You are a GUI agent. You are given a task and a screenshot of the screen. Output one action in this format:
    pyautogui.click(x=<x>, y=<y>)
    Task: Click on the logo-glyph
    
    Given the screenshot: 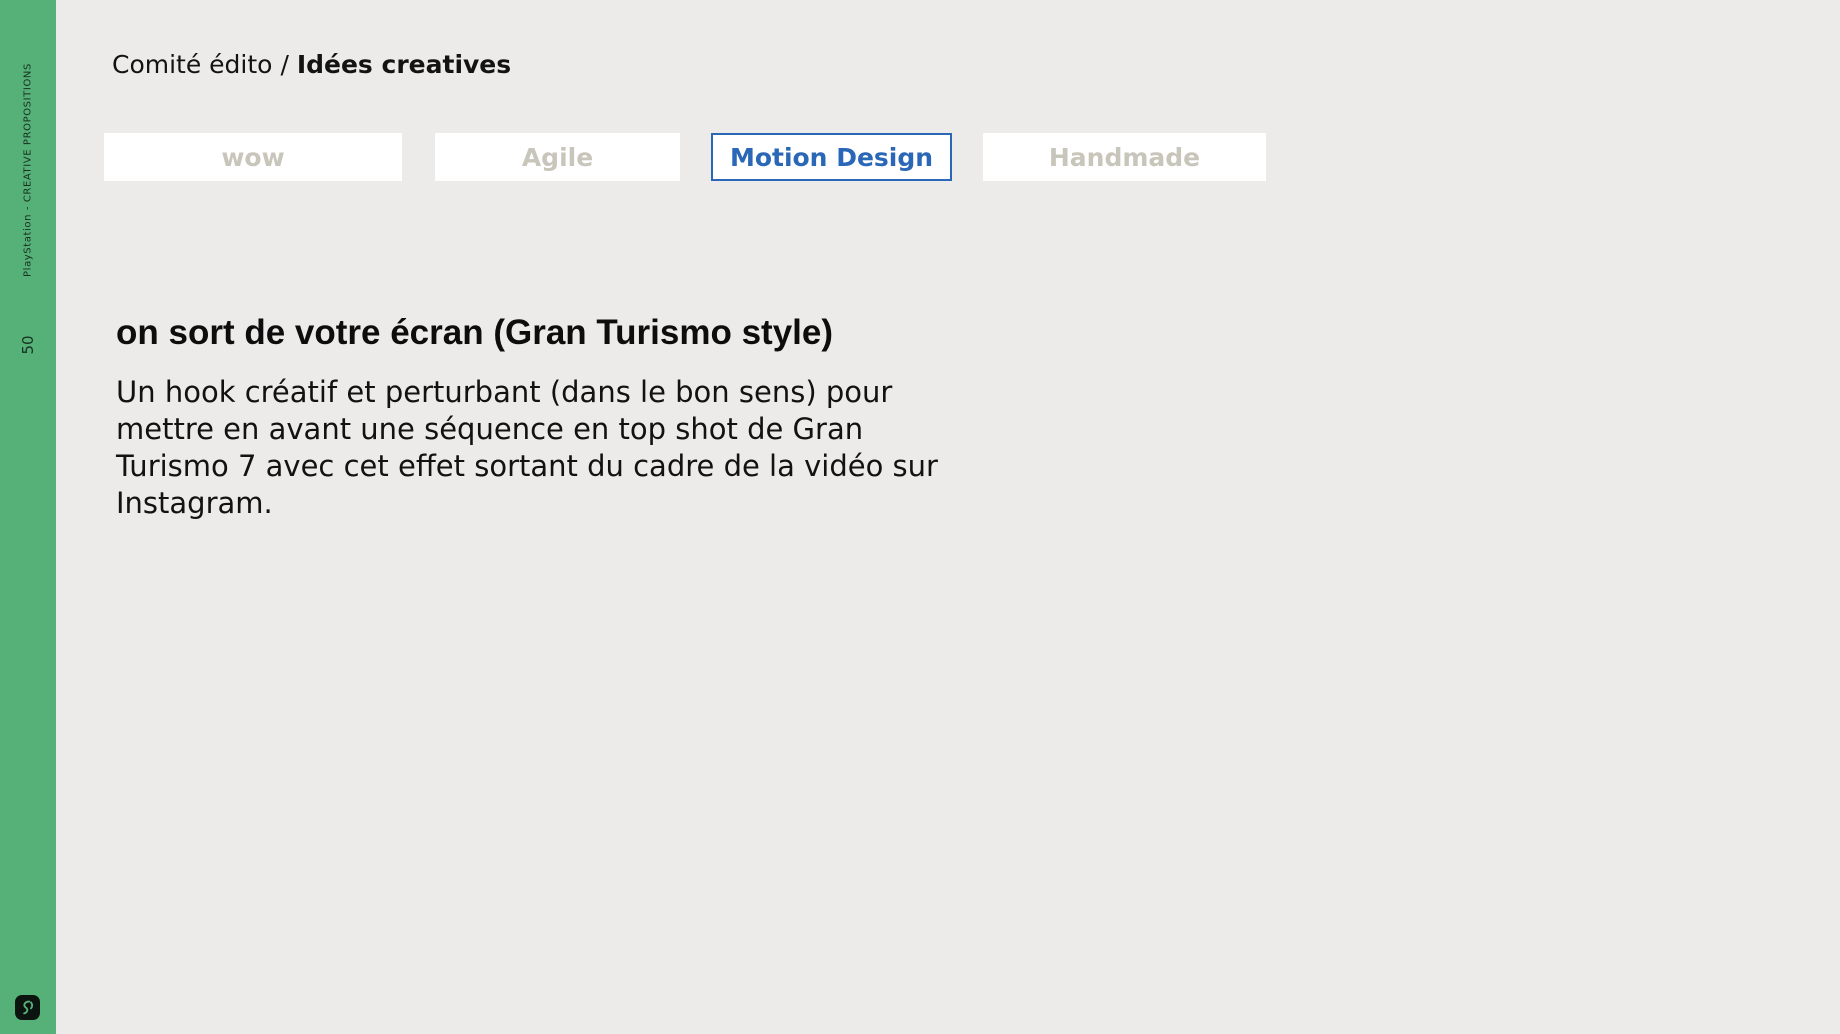 What is the action you would take?
    pyautogui.click(x=28, y=1007)
    